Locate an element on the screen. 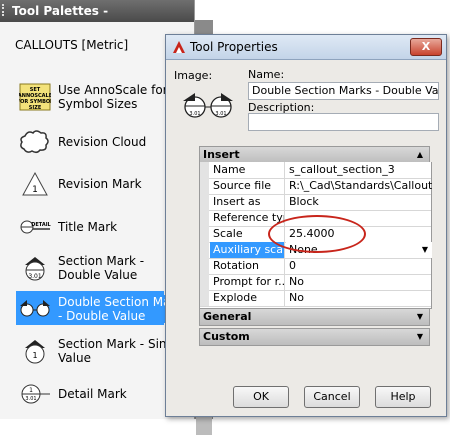  description-field is located at coordinates (343, 122).